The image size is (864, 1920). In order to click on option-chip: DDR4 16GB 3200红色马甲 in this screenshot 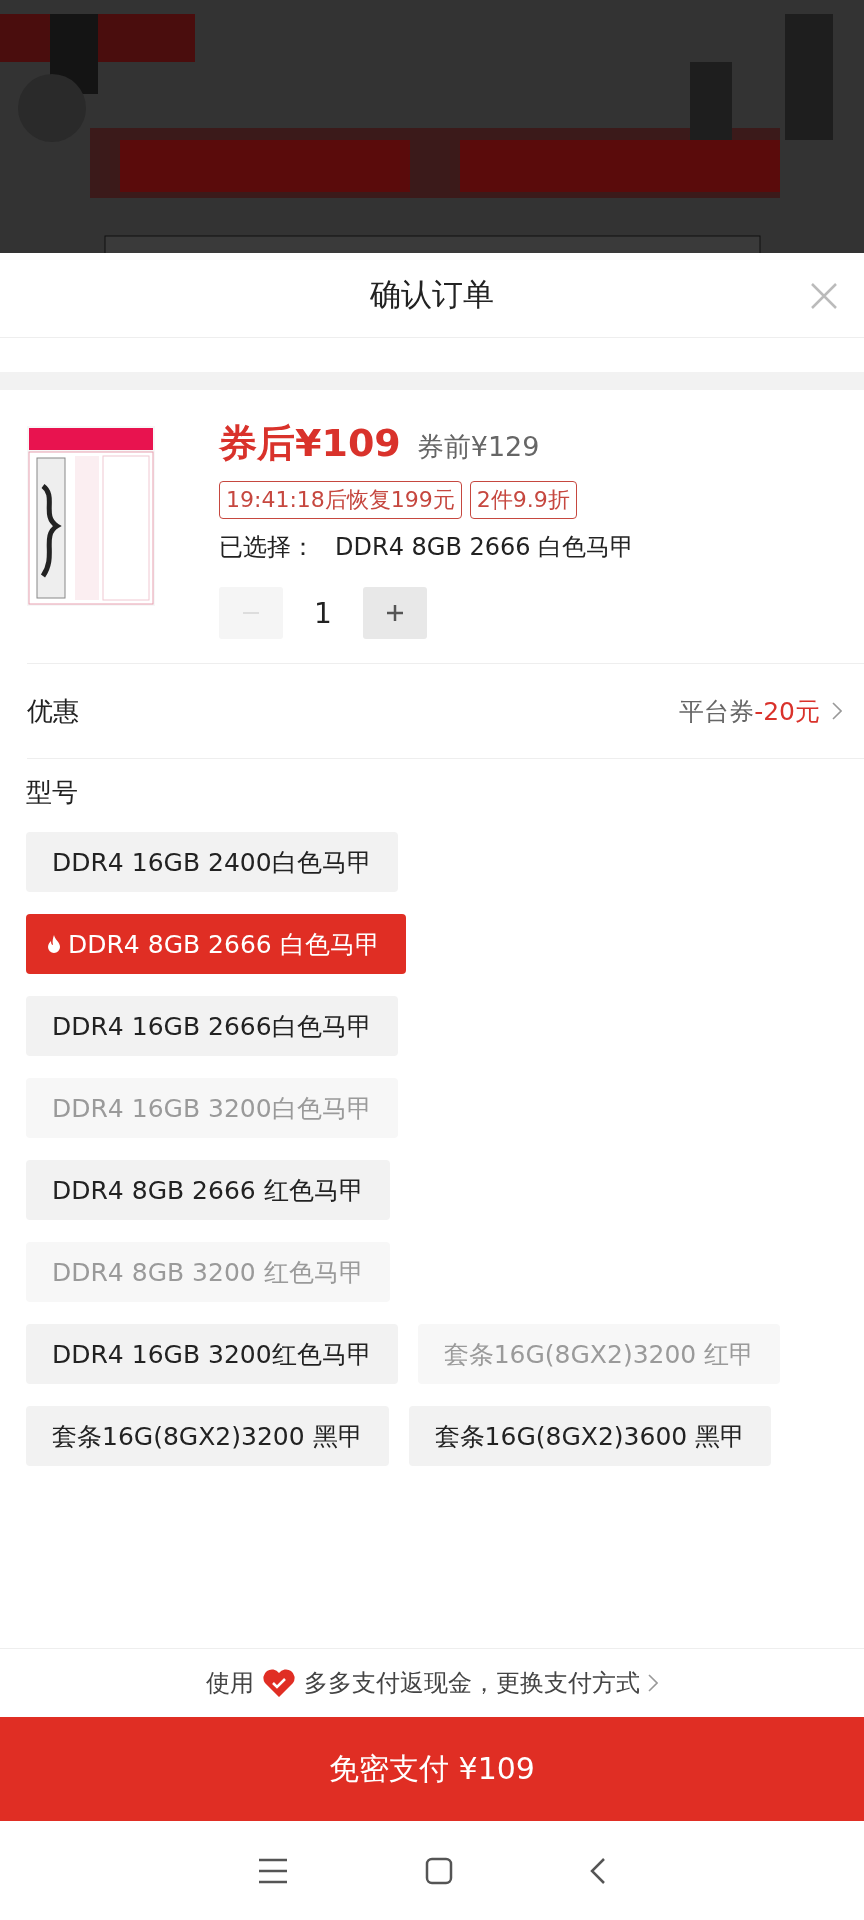, I will do `click(212, 1354)`.